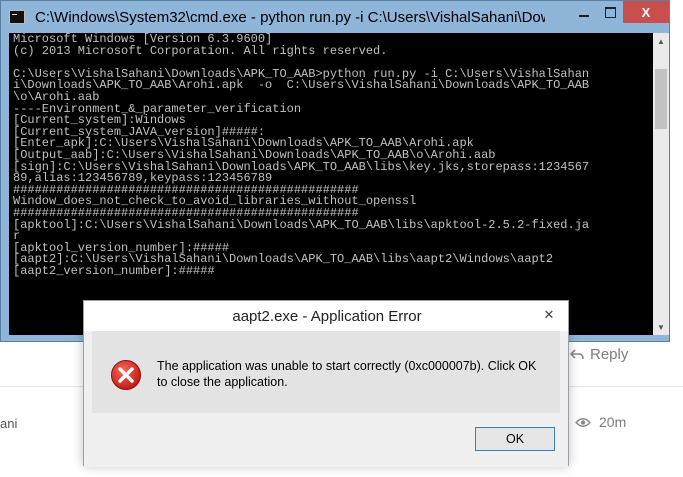 This screenshot has width=683, height=477. Describe the element at coordinates (613, 422) in the screenshot. I see `time-label: 20m` at that location.